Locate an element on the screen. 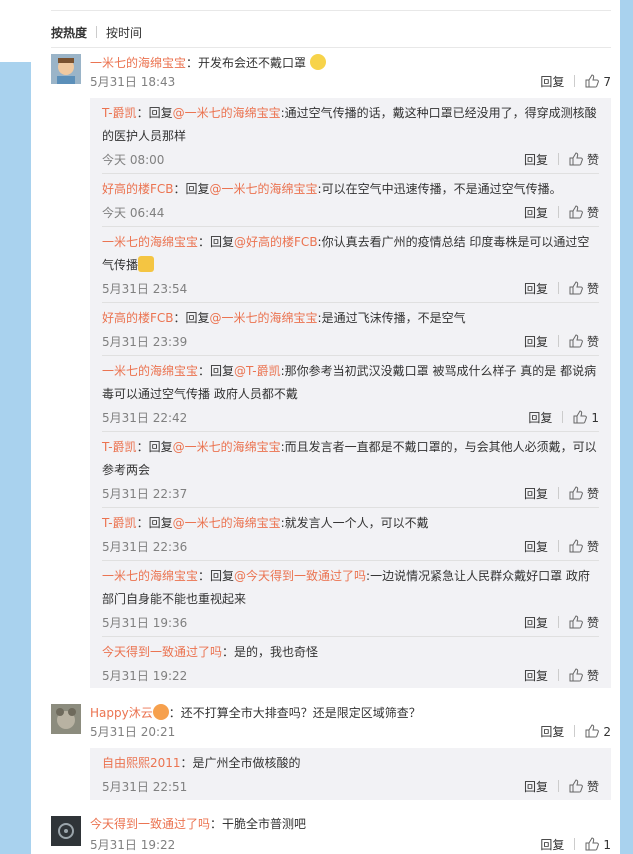 This screenshot has height=854, width=633. reply-text: 自由熙熙2011：是广州全市做核酸的 is located at coordinates (350, 763).